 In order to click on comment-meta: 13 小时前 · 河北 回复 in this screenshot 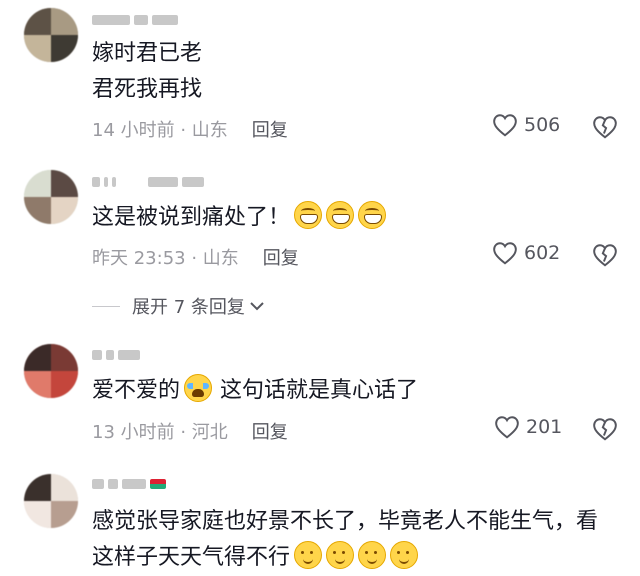, I will do `click(190, 431)`.